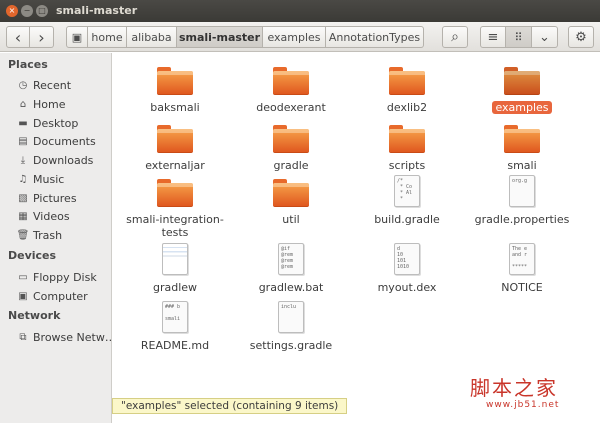 This screenshot has width=600, height=423. I want to click on sidebar-item-label: Desktop, so click(56, 123).